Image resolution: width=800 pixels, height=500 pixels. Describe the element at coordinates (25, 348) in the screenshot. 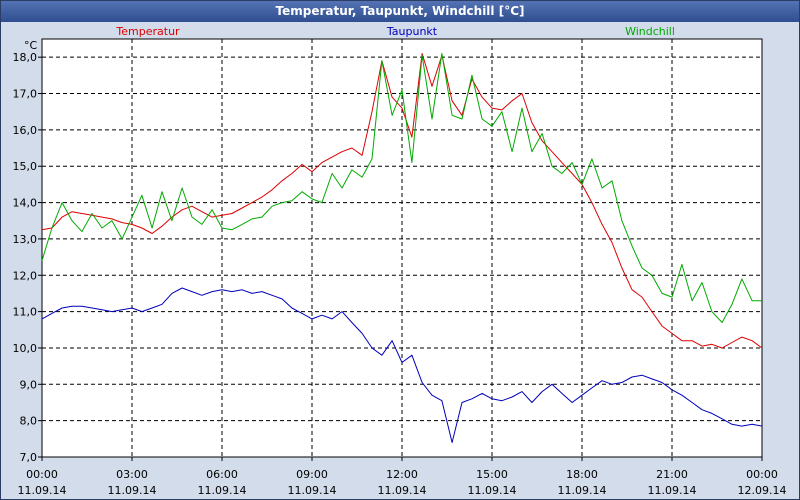

I see `y-tick-label: 10,0` at that location.